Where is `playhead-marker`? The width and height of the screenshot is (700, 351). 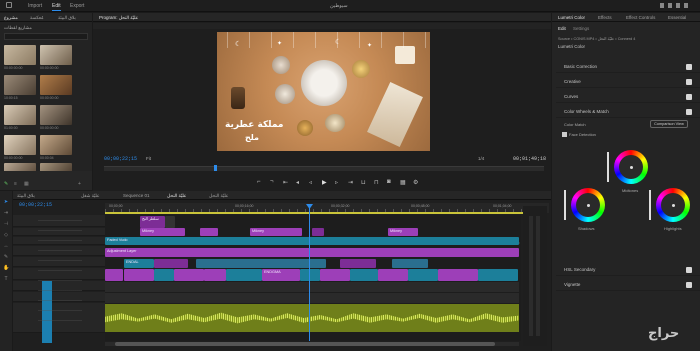
playhead-marker is located at coordinates (215, 168).